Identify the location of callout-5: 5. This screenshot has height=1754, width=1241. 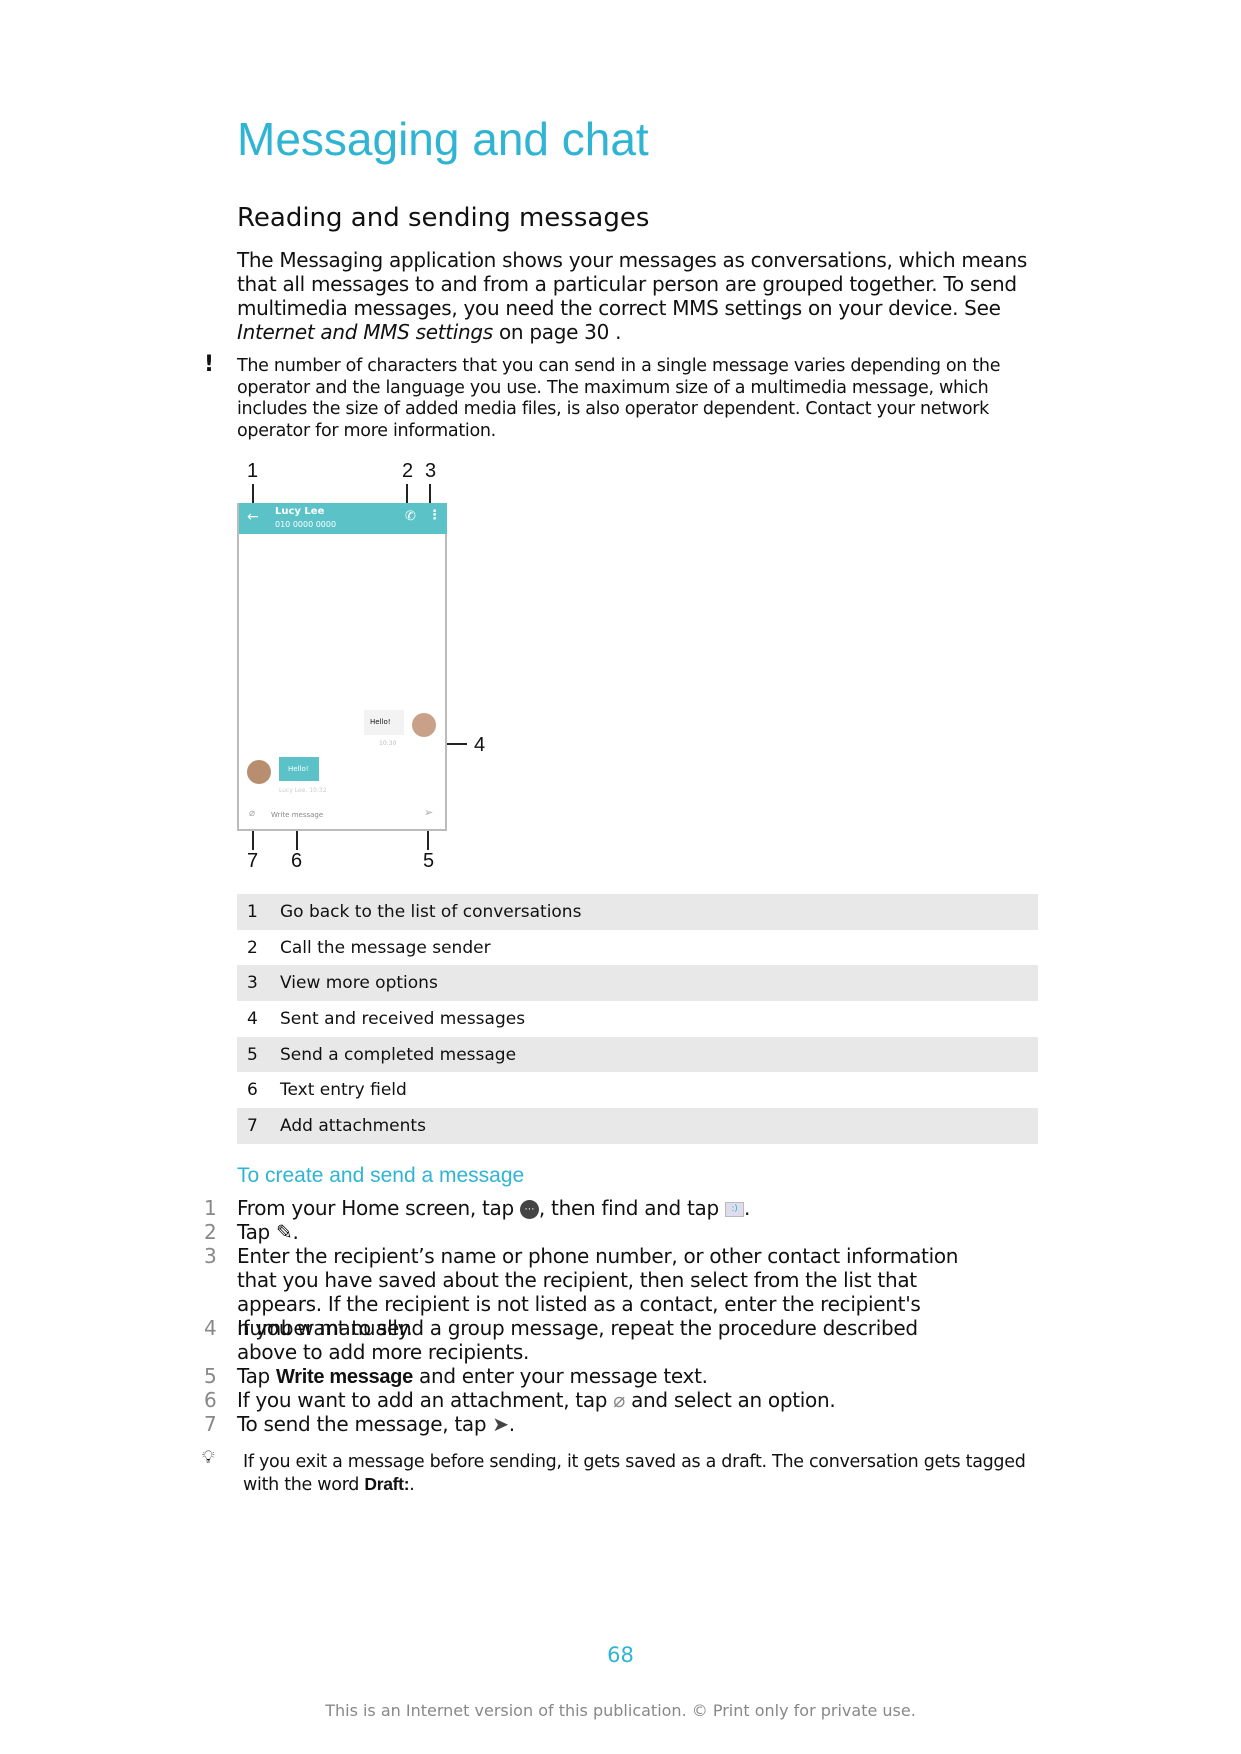
(429, 861).